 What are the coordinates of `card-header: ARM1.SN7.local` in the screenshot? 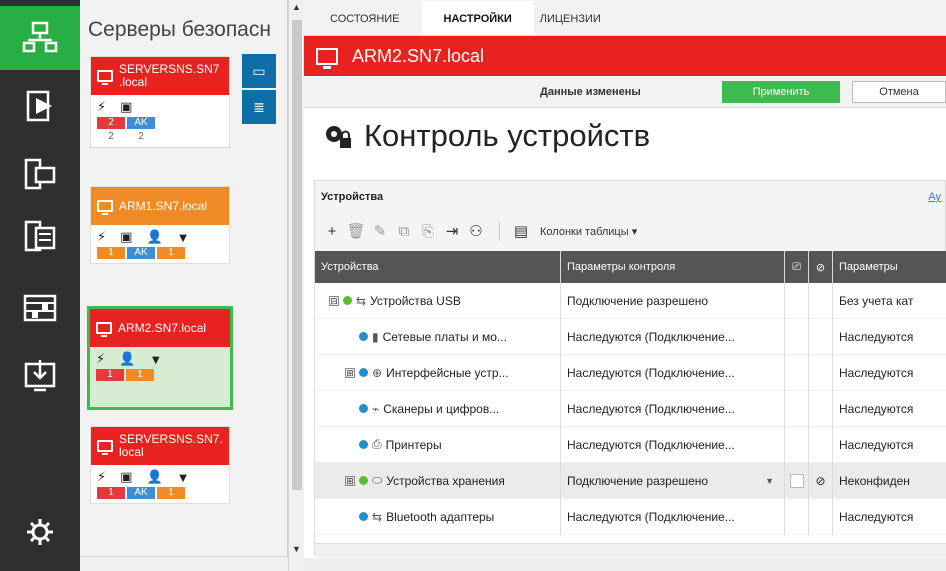 It's located at (160, 206).